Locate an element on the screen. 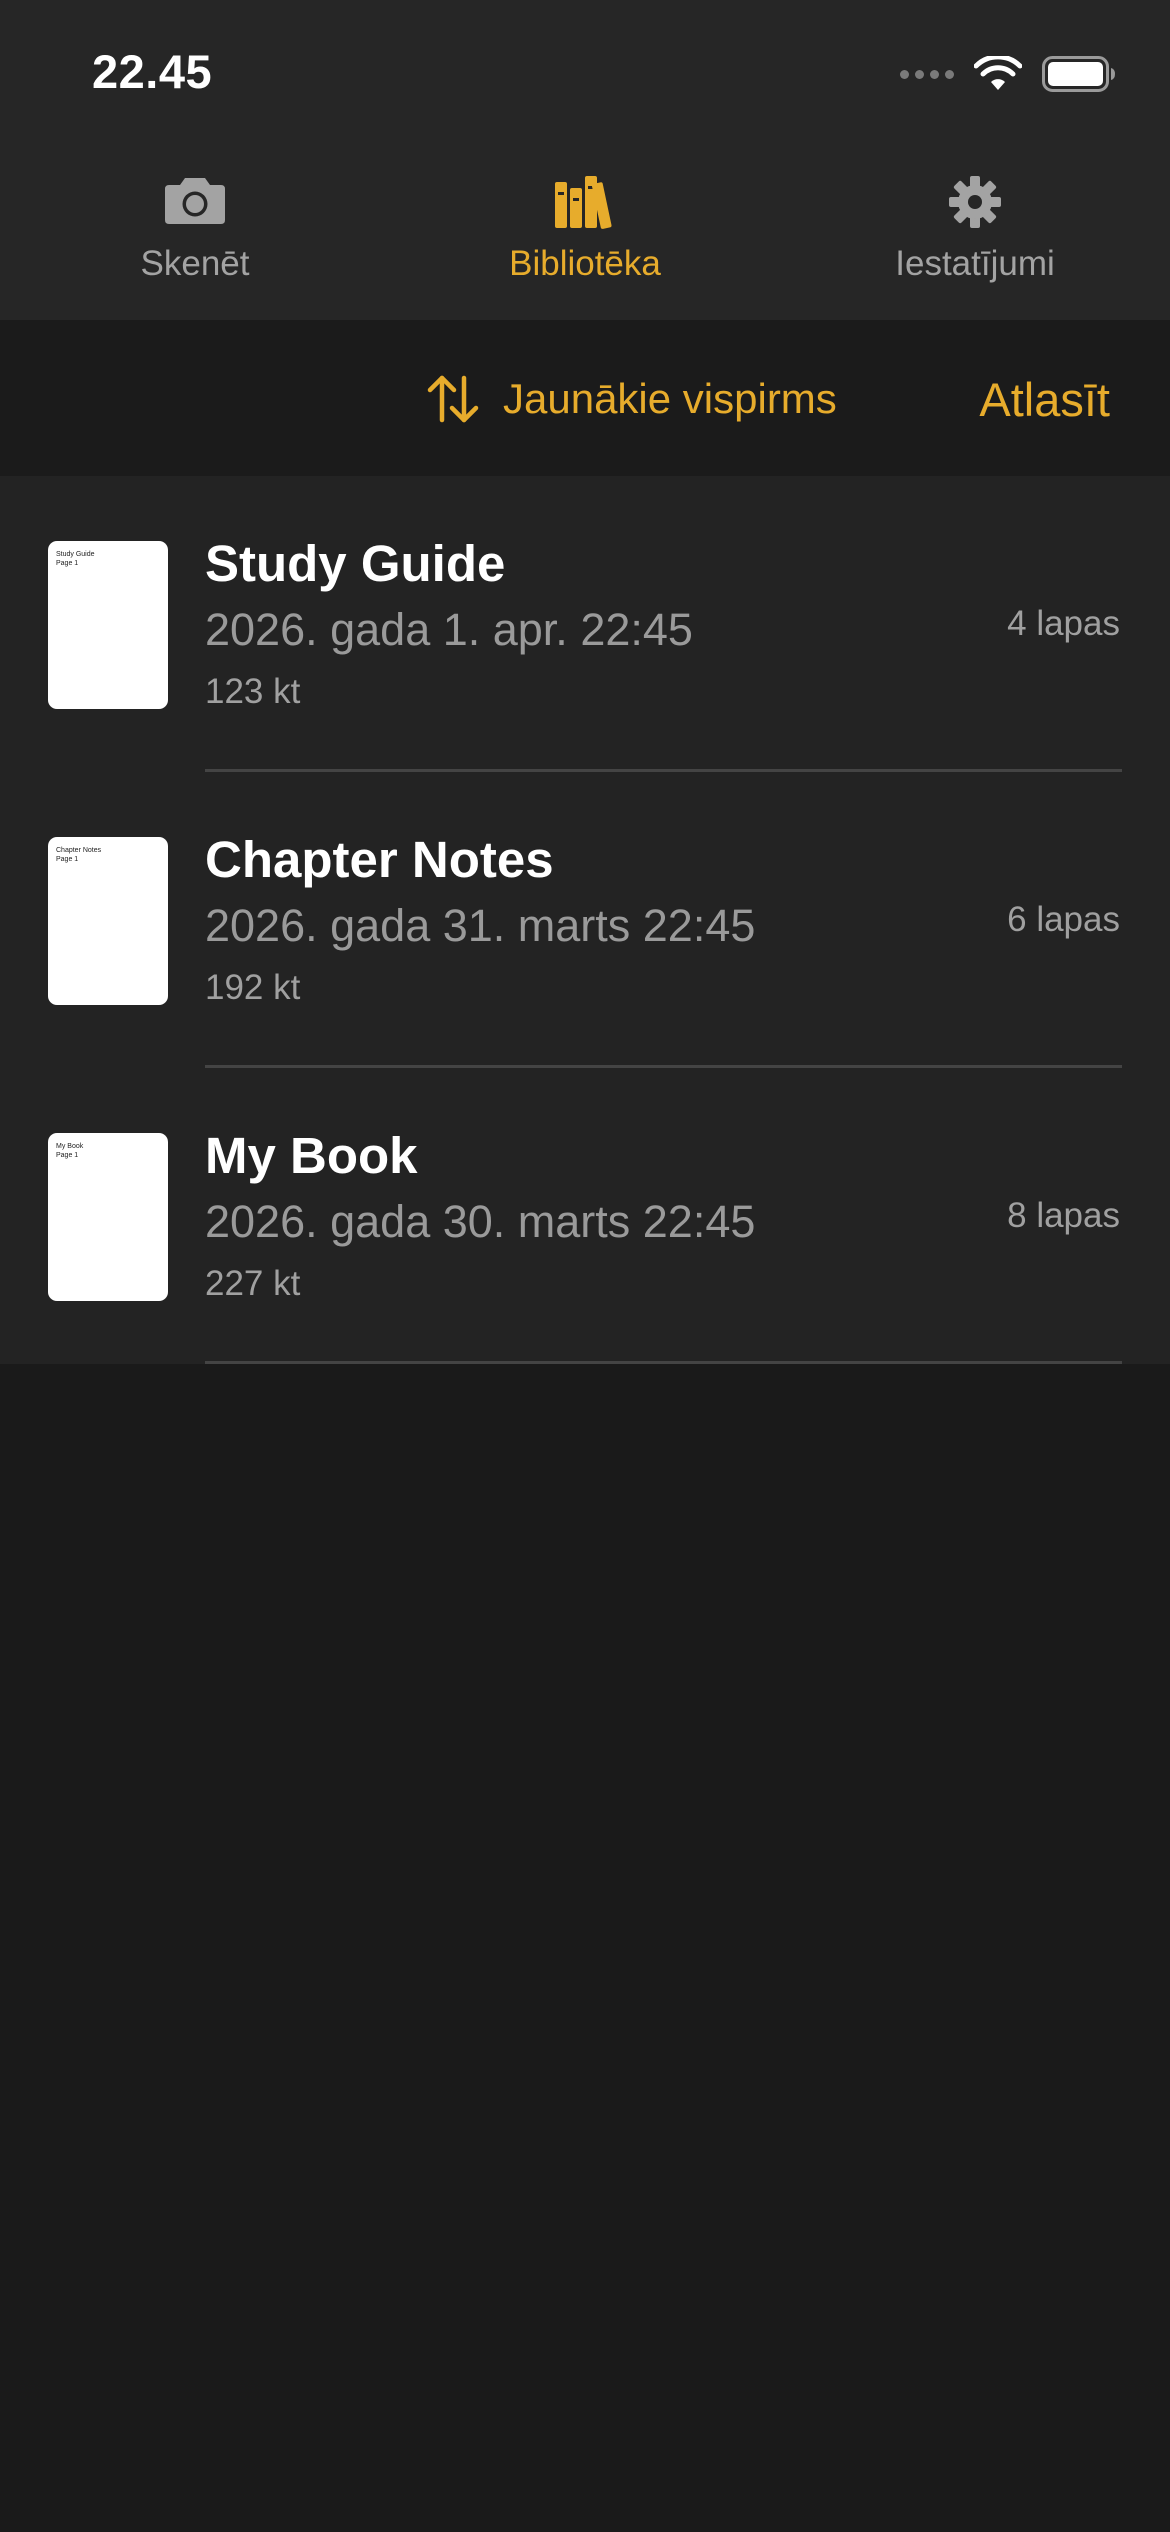 The height and width of the screenshot is (2532, 1170). tab-library-label: Bibliotēka is located at coordinates (585, 263).